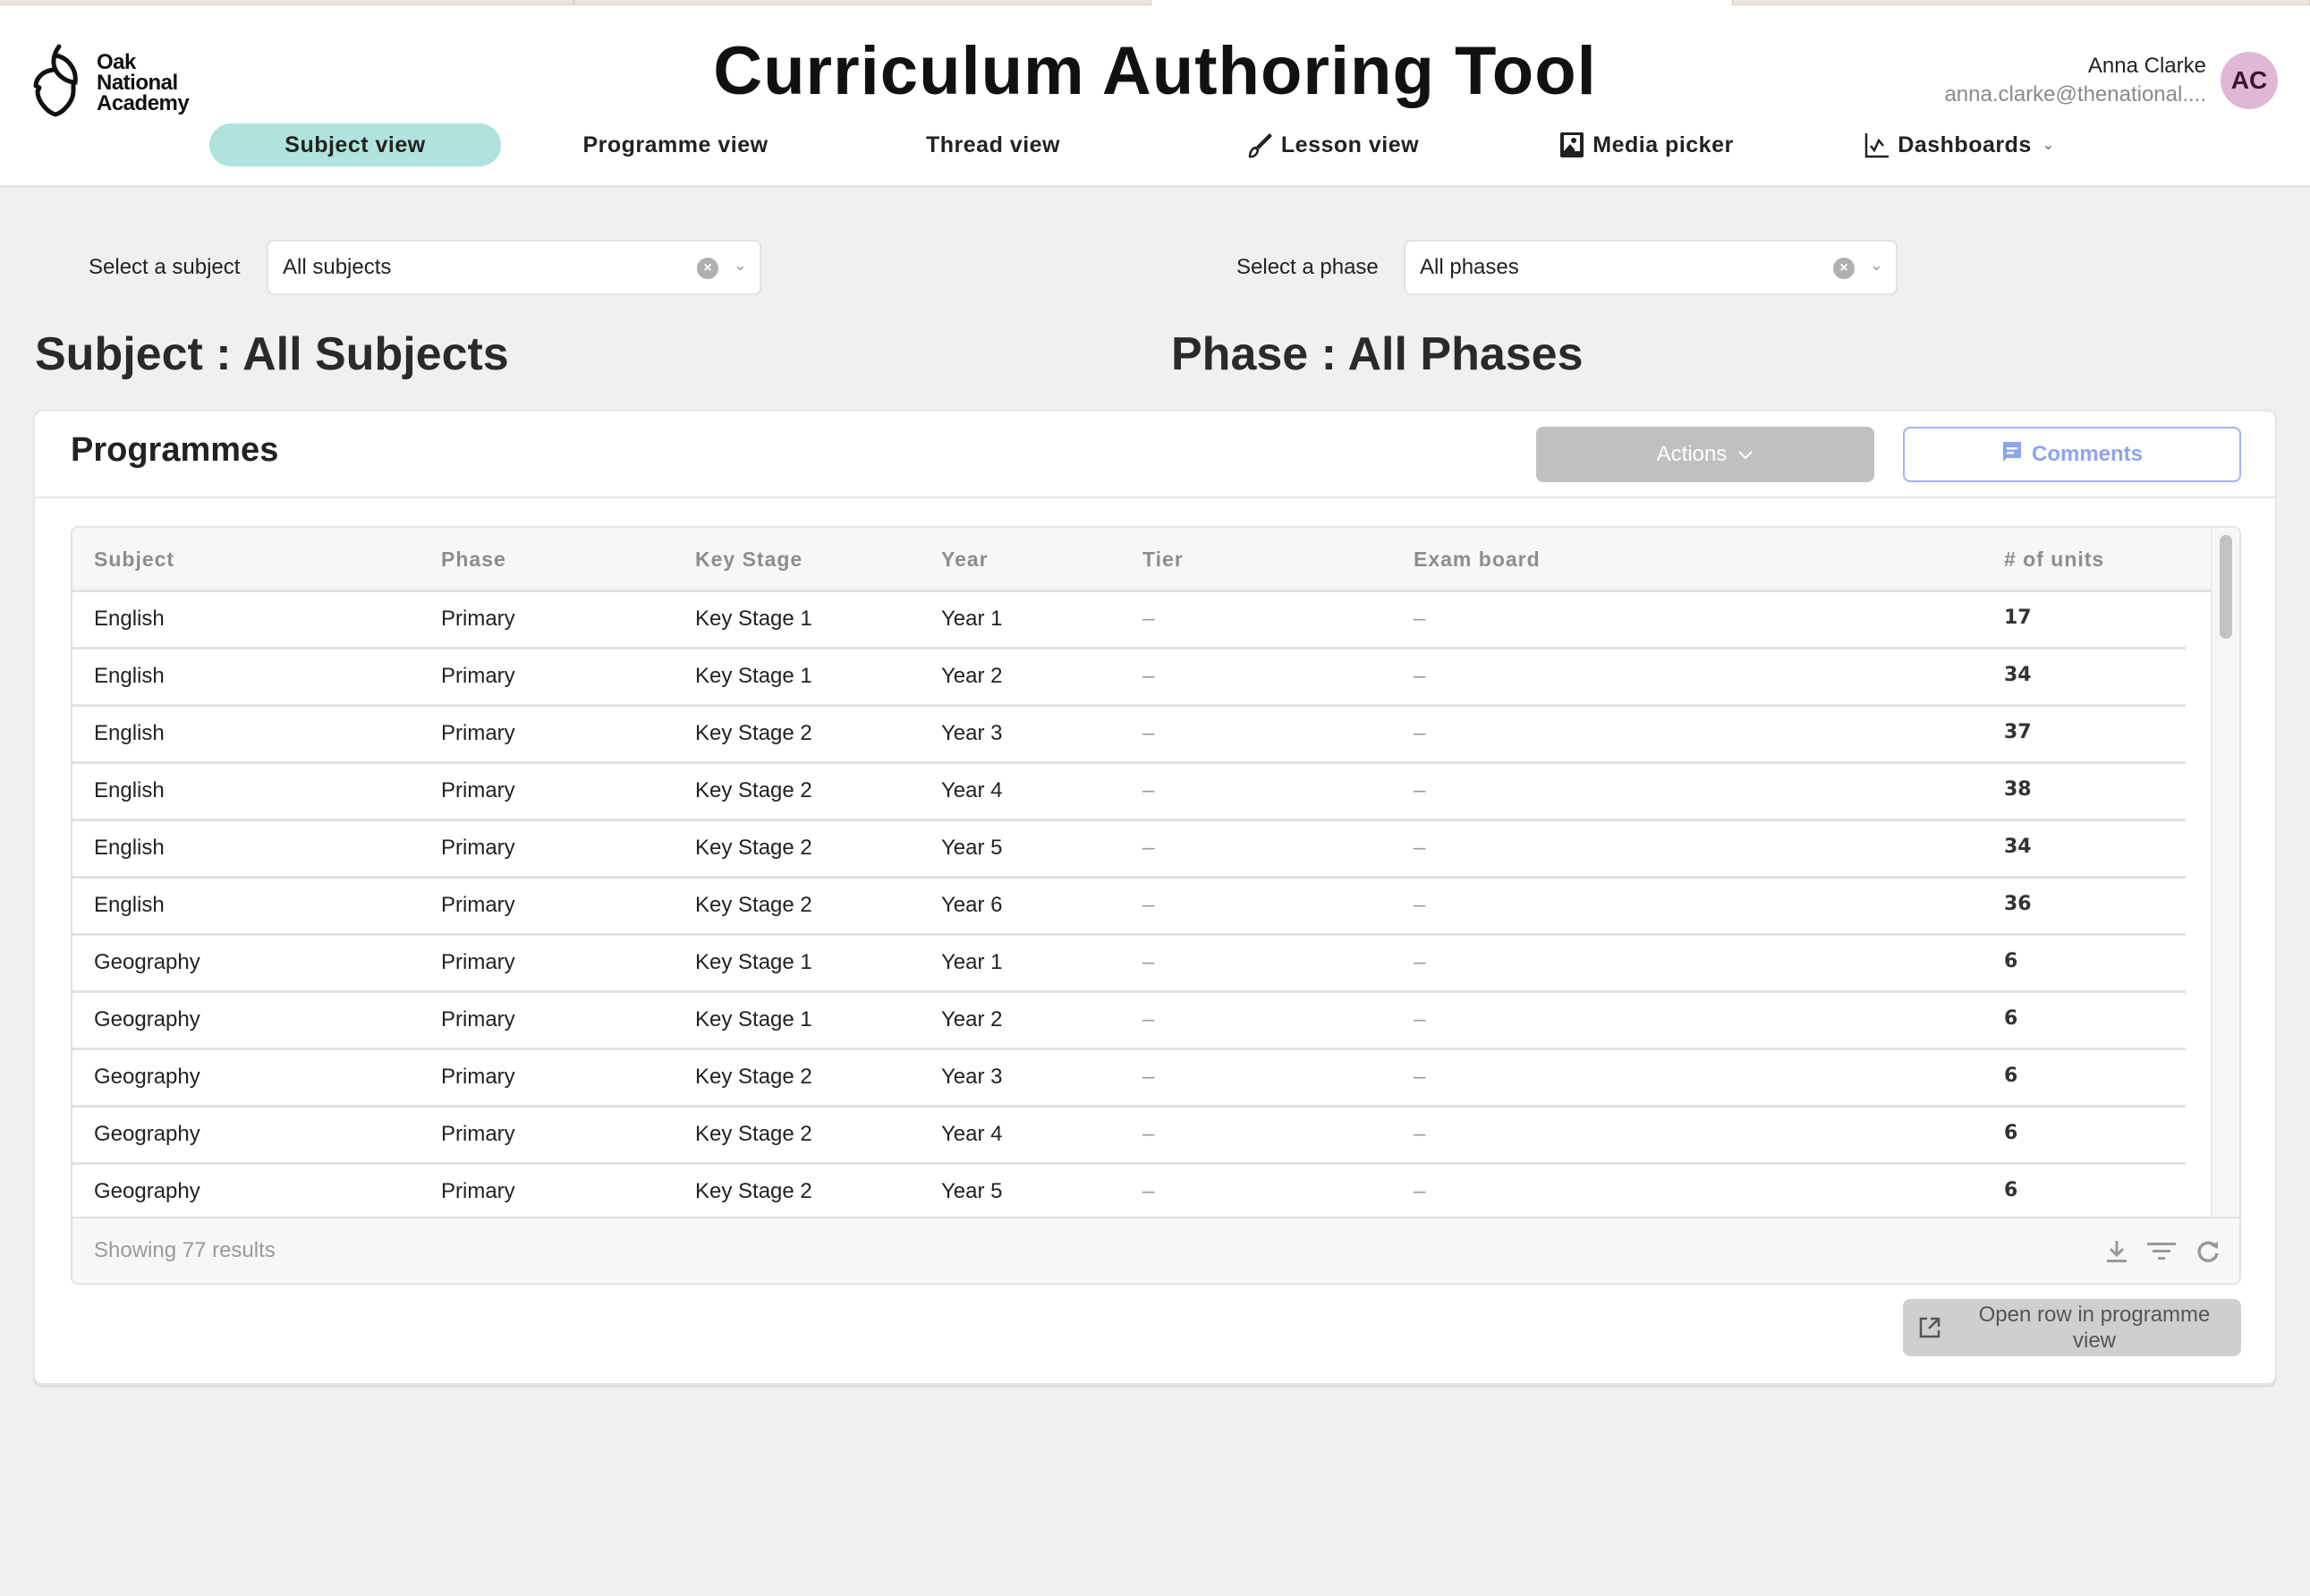 The height and width of the screenshot is (1596, 2310). I want to click on column-header-subject: Subject, so click(134, 560).